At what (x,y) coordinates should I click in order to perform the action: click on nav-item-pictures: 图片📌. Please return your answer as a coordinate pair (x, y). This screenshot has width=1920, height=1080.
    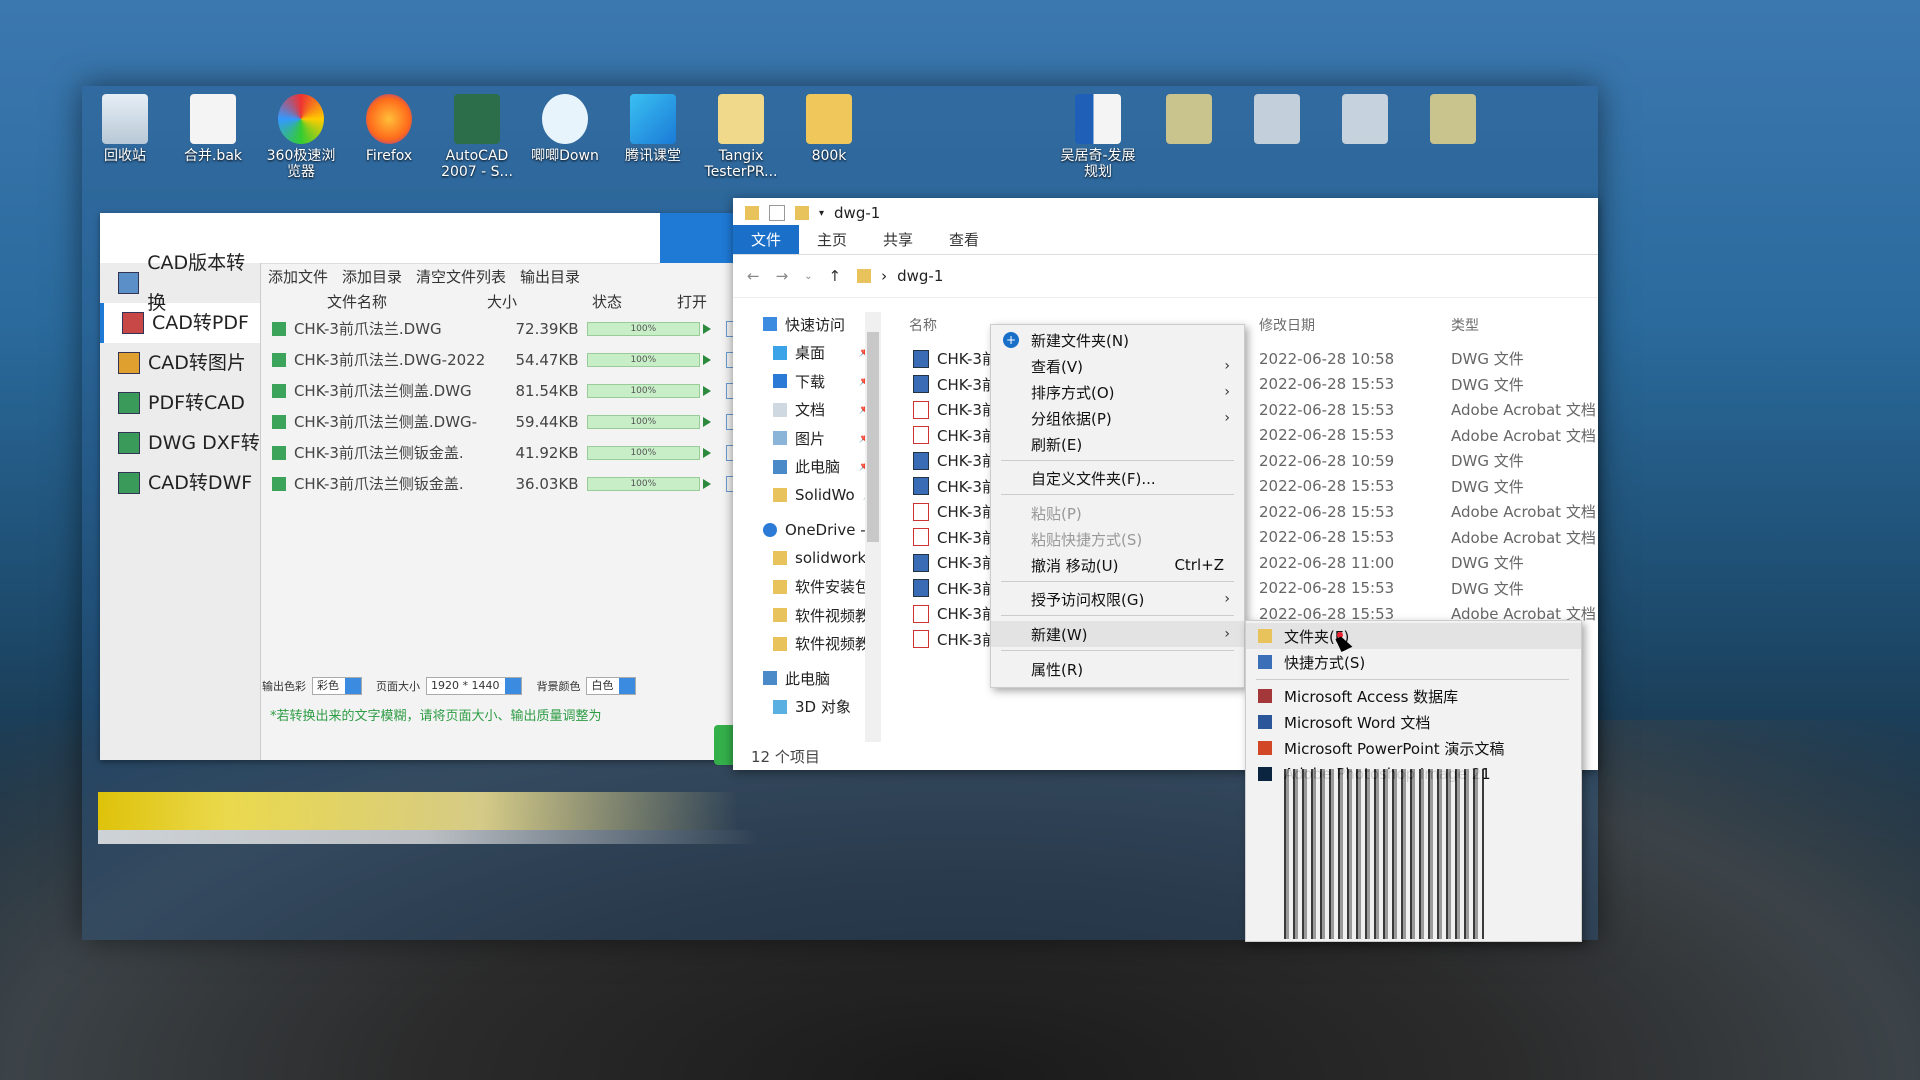
    Looking at the image, I should click on (808, 438).